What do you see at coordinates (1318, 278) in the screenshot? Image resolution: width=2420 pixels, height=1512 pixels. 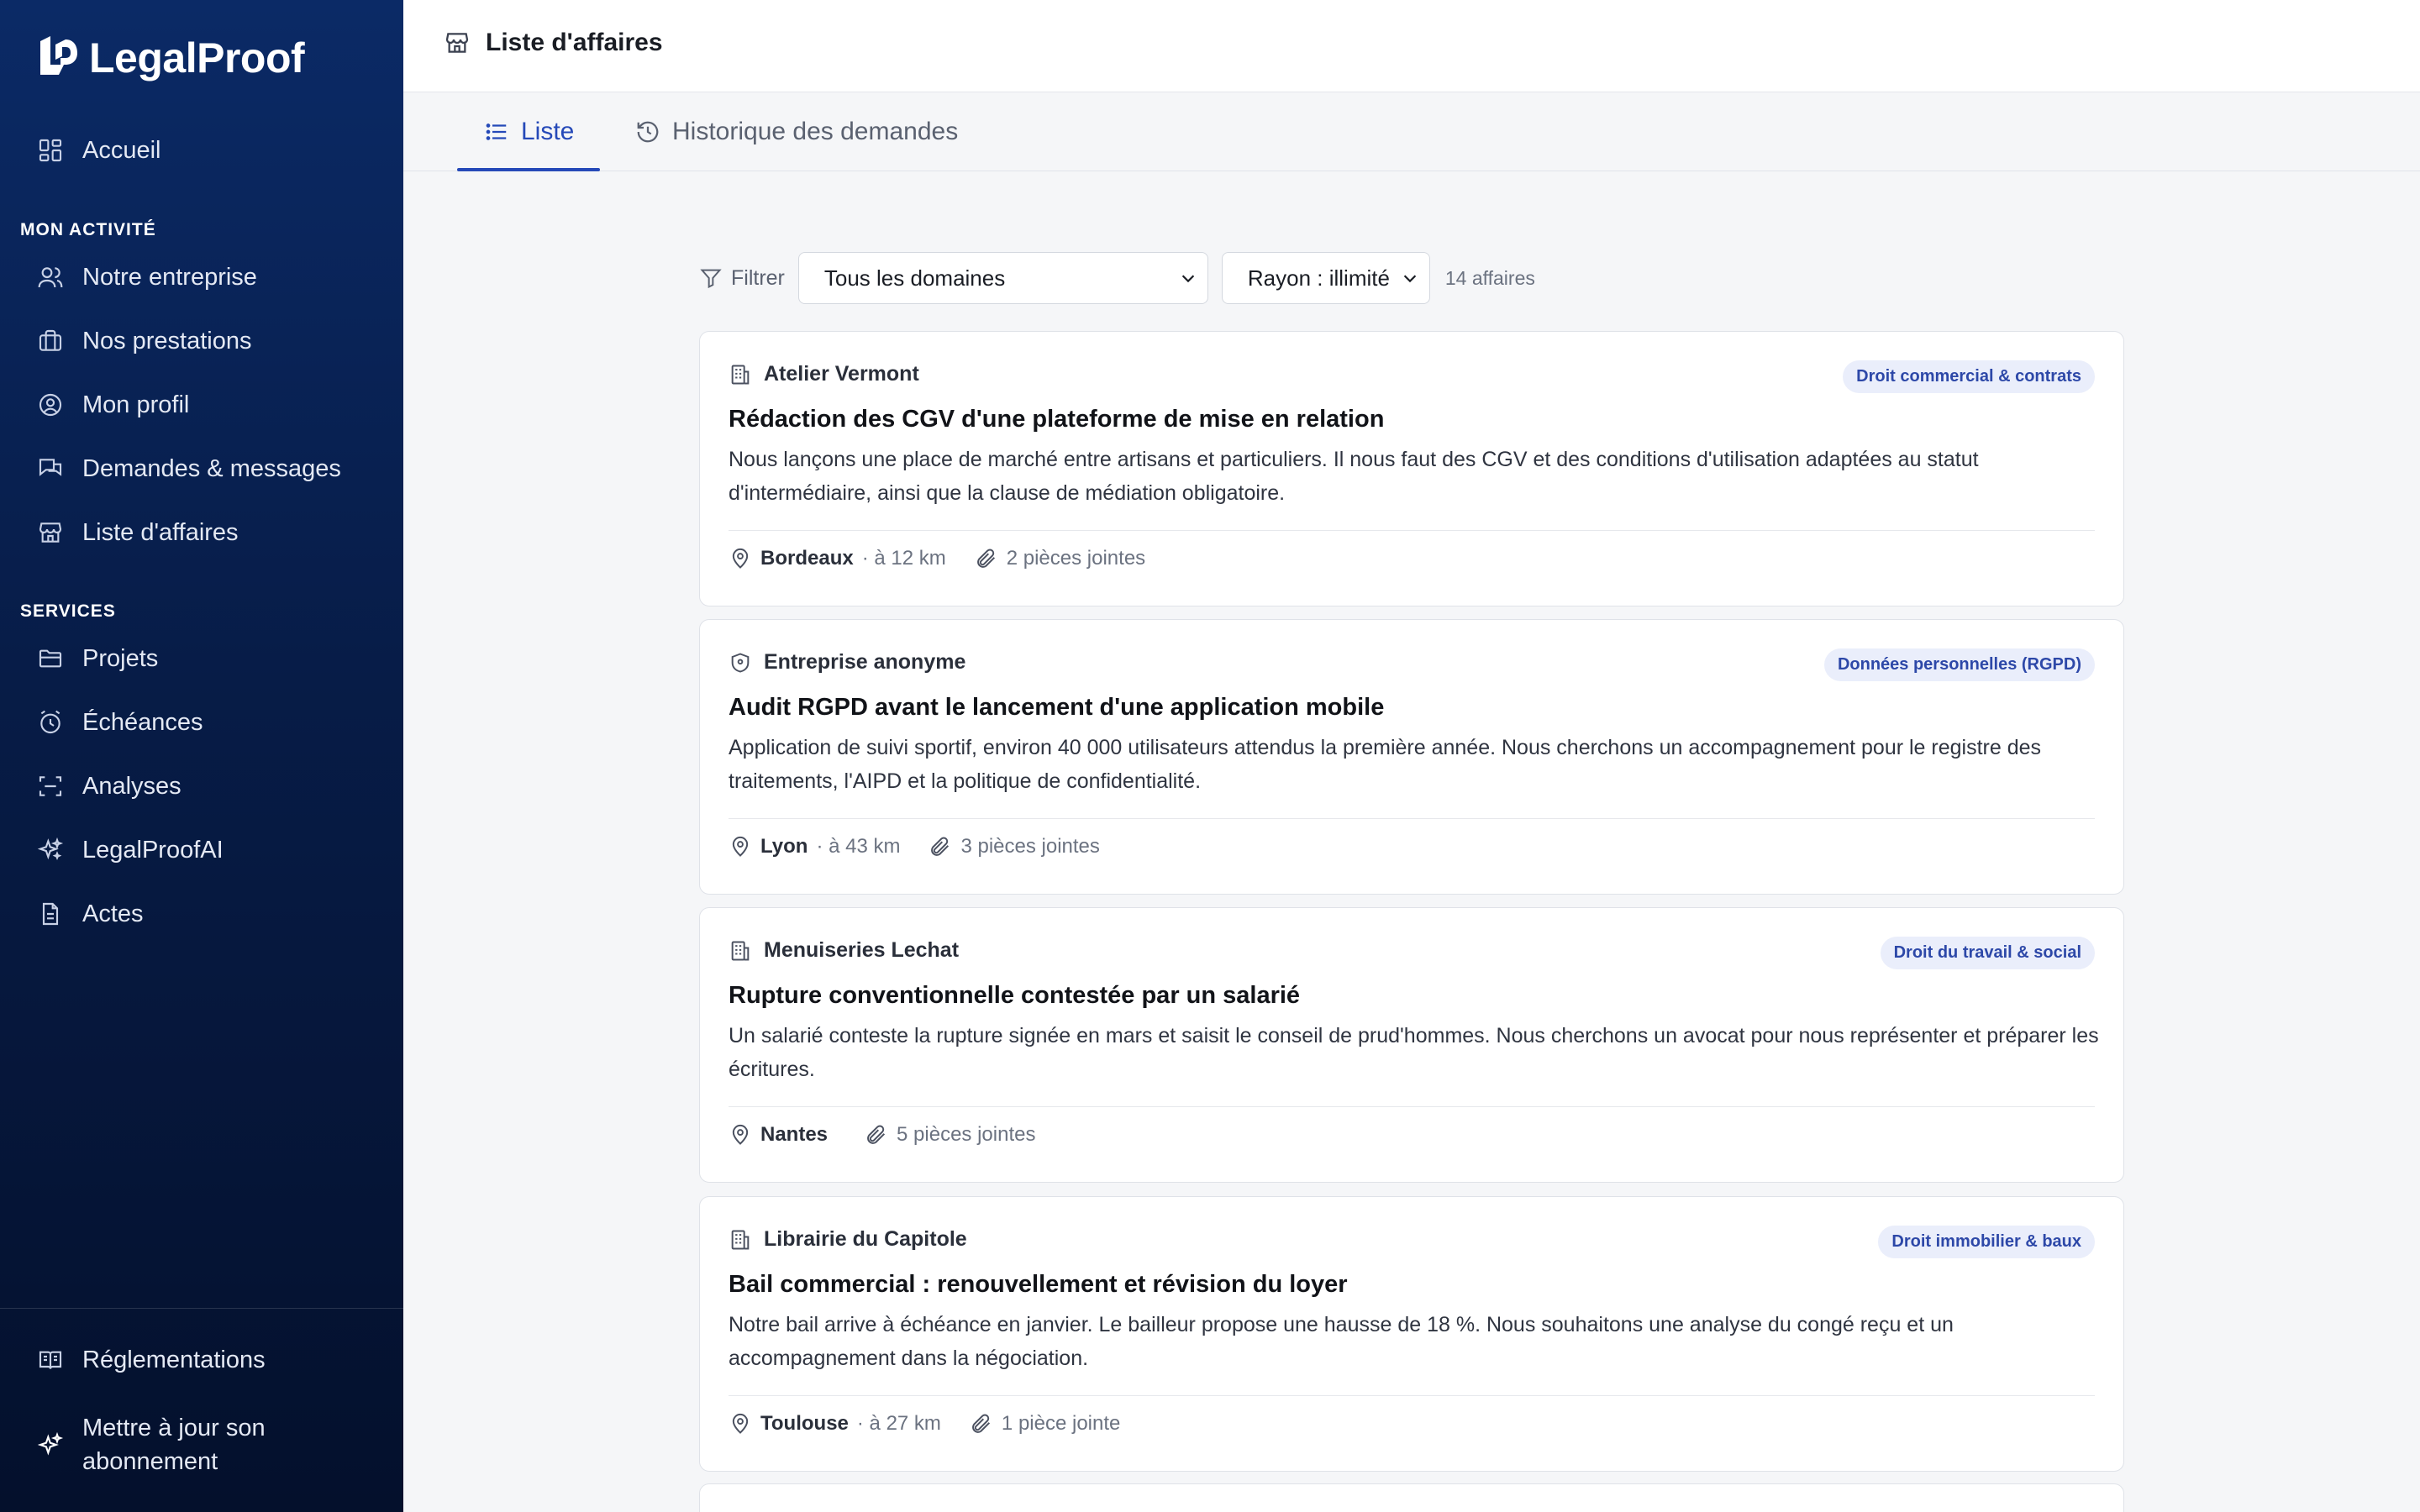 I see `radius-select-value: Rayon : illimité` at bounding box center [1318, 278].